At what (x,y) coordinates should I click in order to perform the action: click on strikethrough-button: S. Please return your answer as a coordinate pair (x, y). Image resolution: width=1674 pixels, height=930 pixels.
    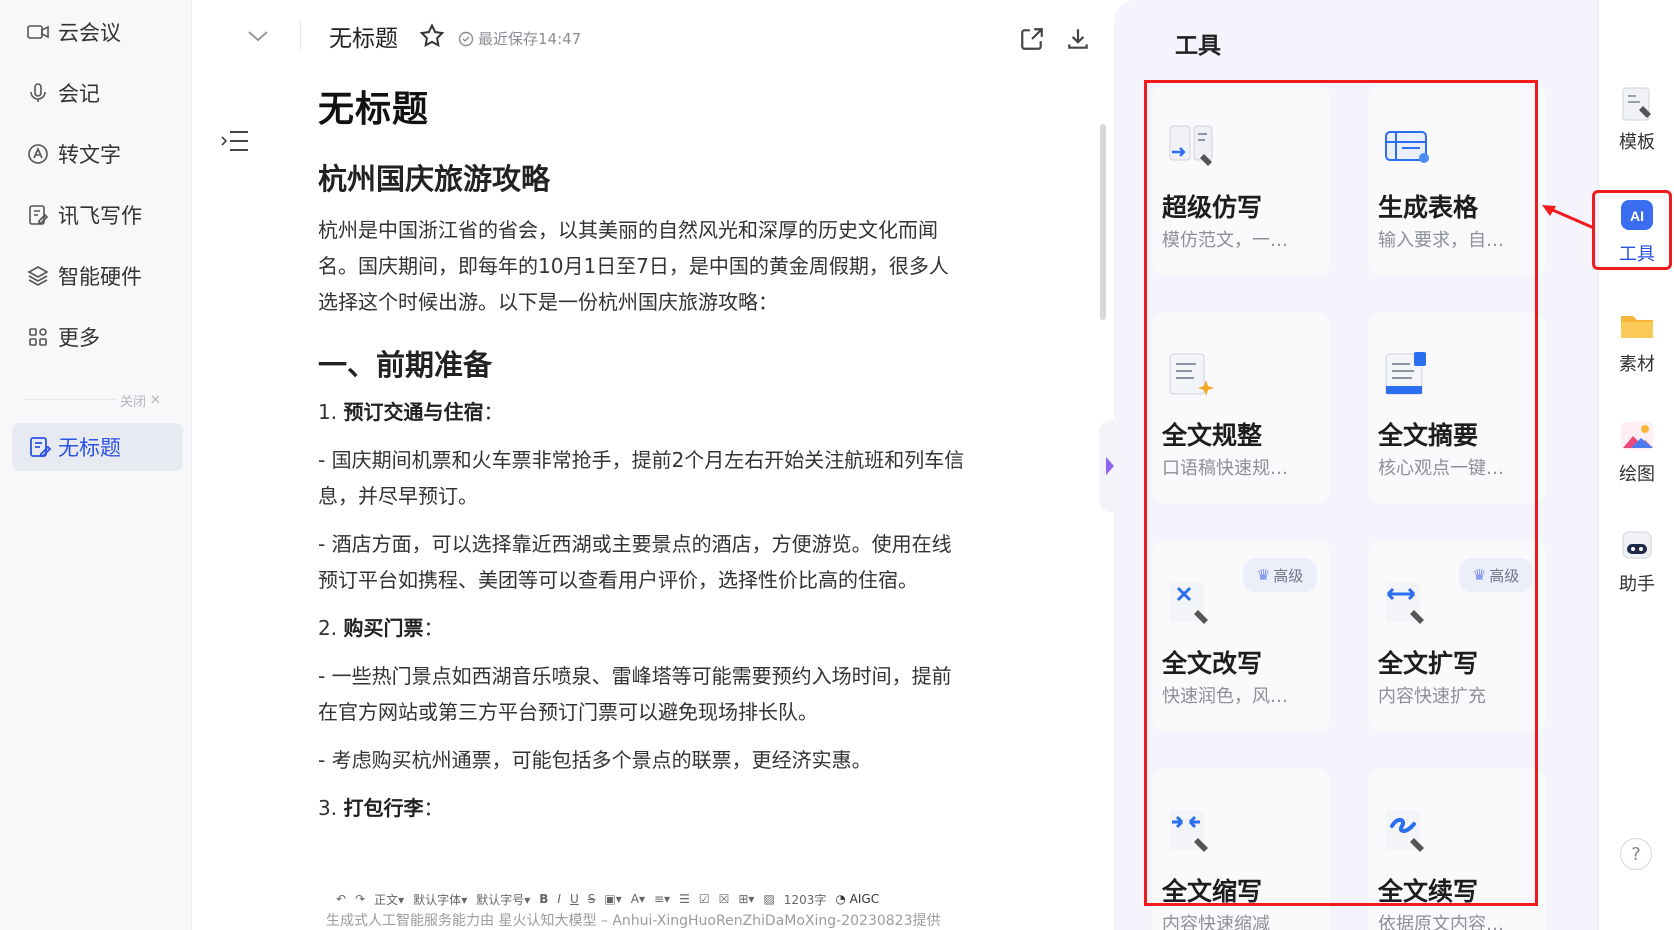
    Looking at the image, I should click on (592, 899).